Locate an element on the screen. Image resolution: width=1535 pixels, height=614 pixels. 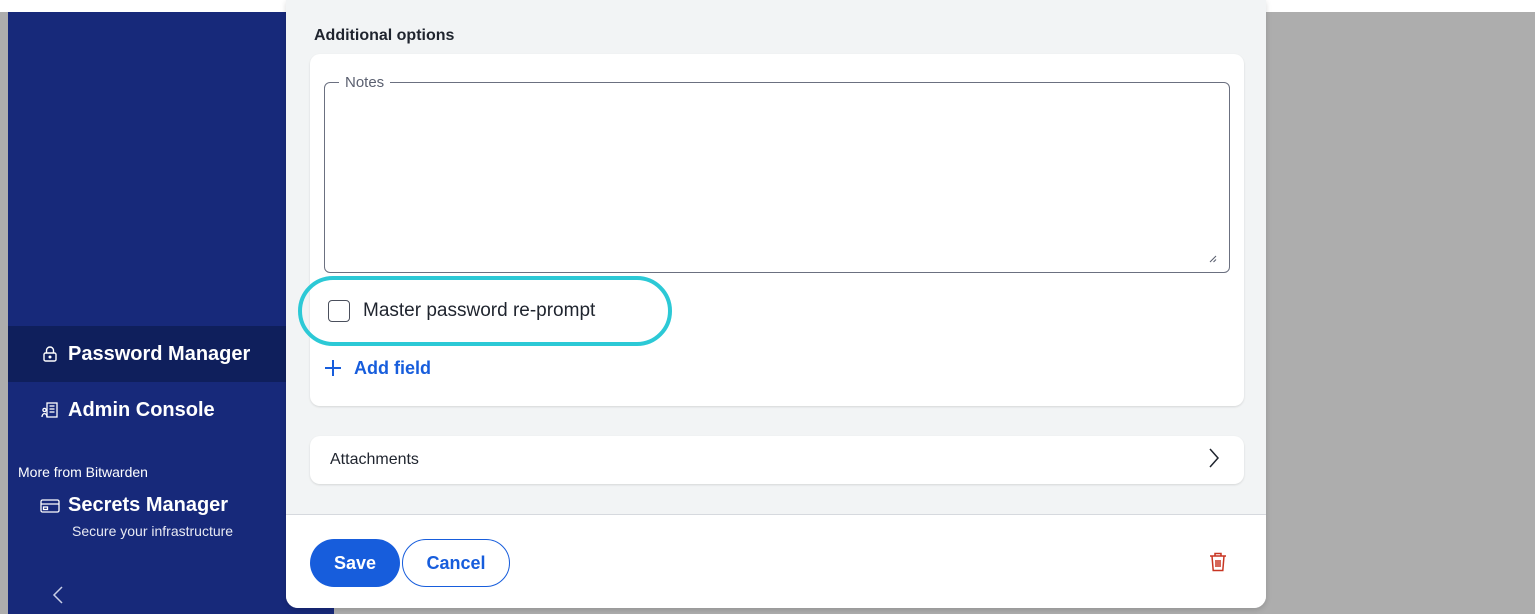
cancel-button: Cancel is located at coordinates (456, 563).